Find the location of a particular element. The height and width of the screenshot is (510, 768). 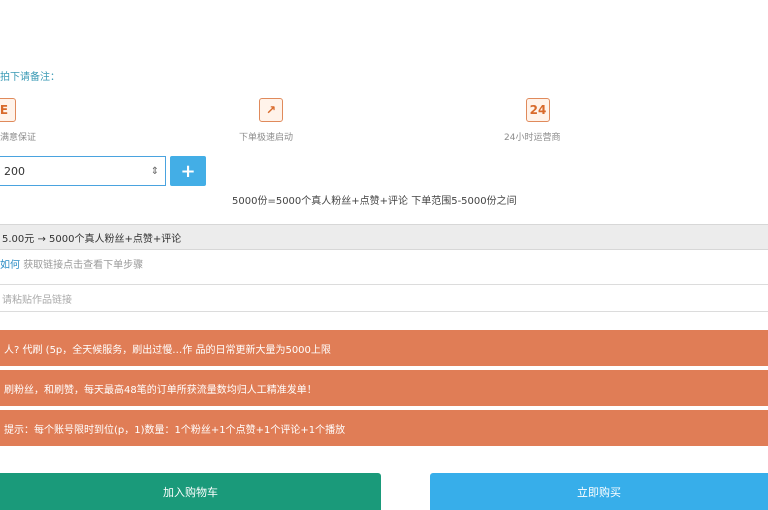

feature-satisfaction: E is located at coordinates (8, 110).